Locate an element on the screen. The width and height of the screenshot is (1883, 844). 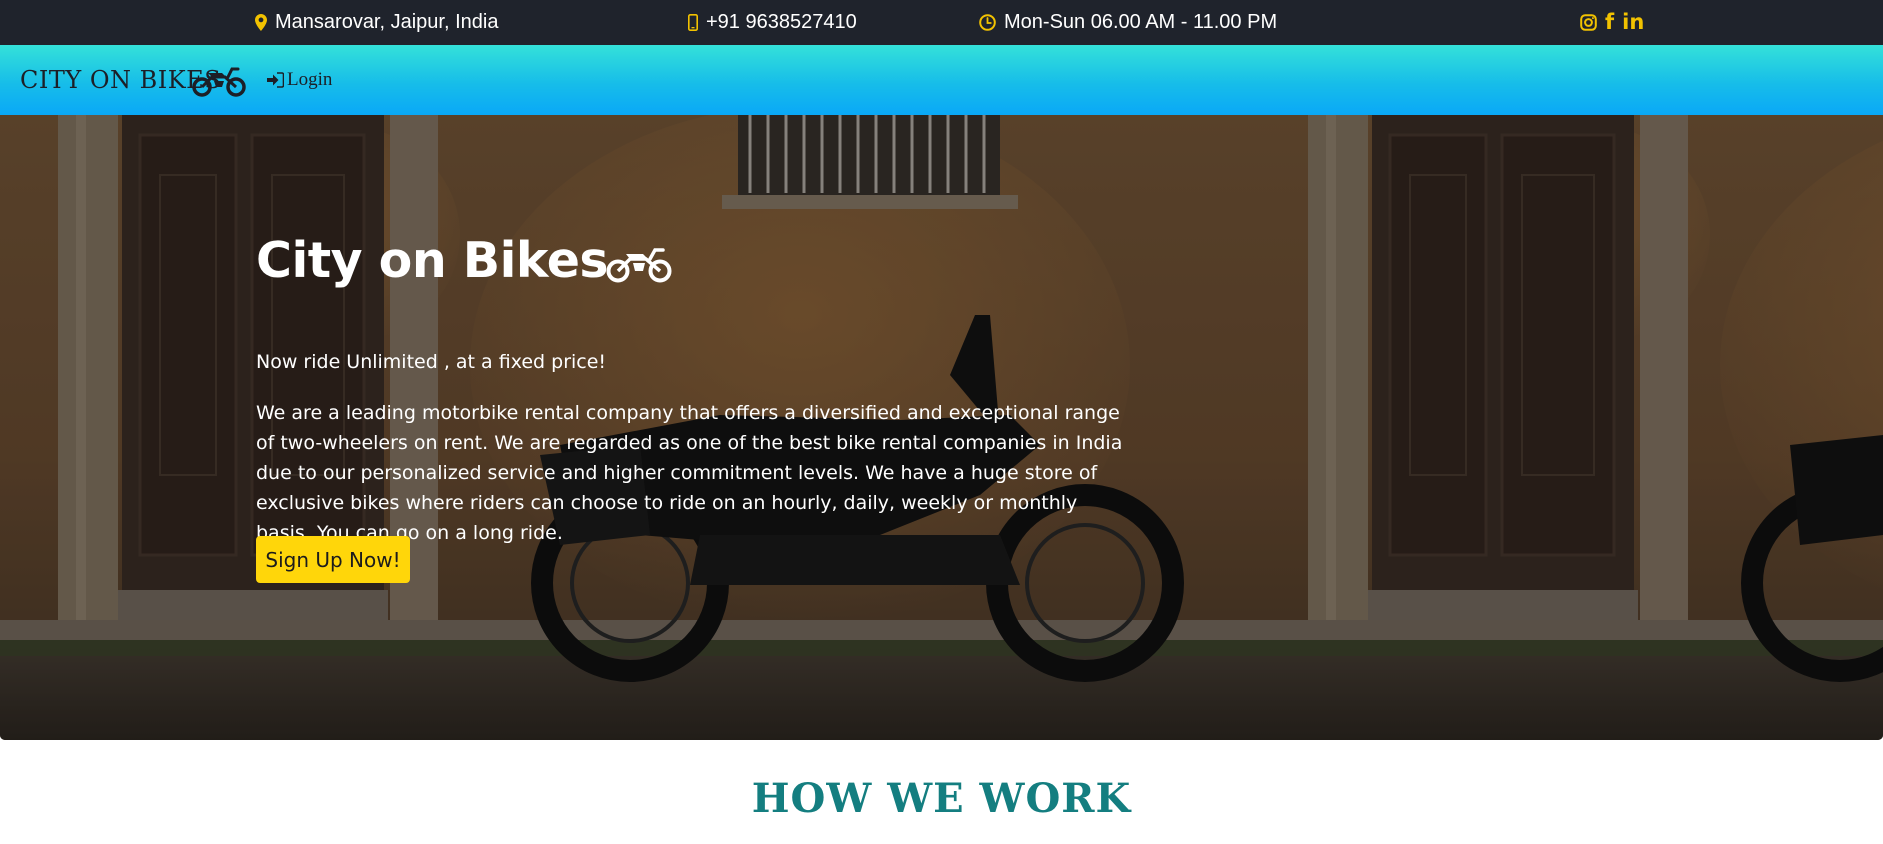
location-info: Mansarovar, Jaipur, India is located at coordinates (376, 22).